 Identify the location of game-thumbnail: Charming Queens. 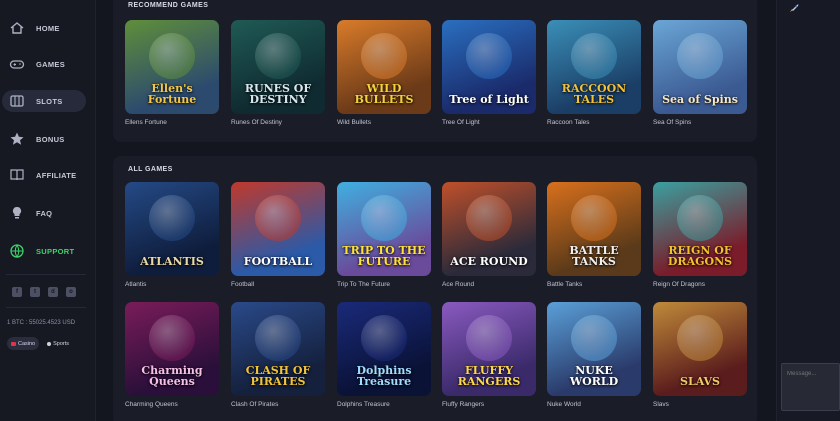
(172, 349).